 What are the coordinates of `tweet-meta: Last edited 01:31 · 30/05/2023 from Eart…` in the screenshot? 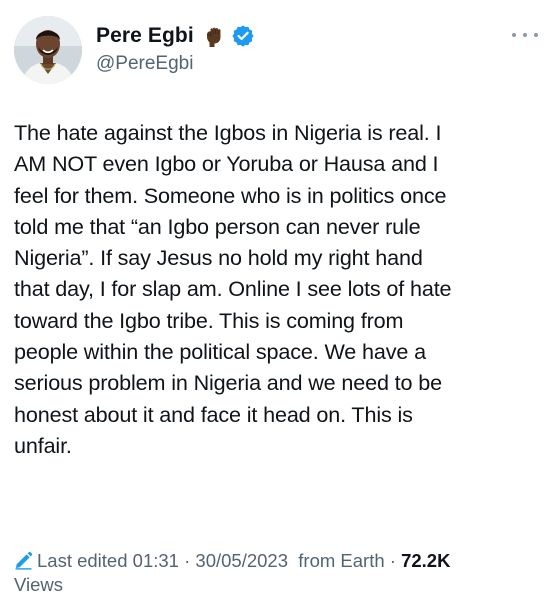 It's located at (280, 573).